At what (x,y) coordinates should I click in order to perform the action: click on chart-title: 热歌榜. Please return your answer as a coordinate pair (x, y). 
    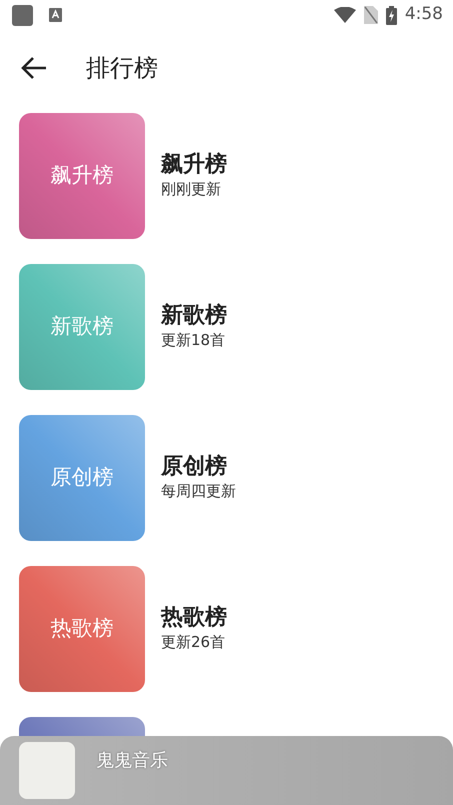
    Looking at the image, I should click on (194, 617).